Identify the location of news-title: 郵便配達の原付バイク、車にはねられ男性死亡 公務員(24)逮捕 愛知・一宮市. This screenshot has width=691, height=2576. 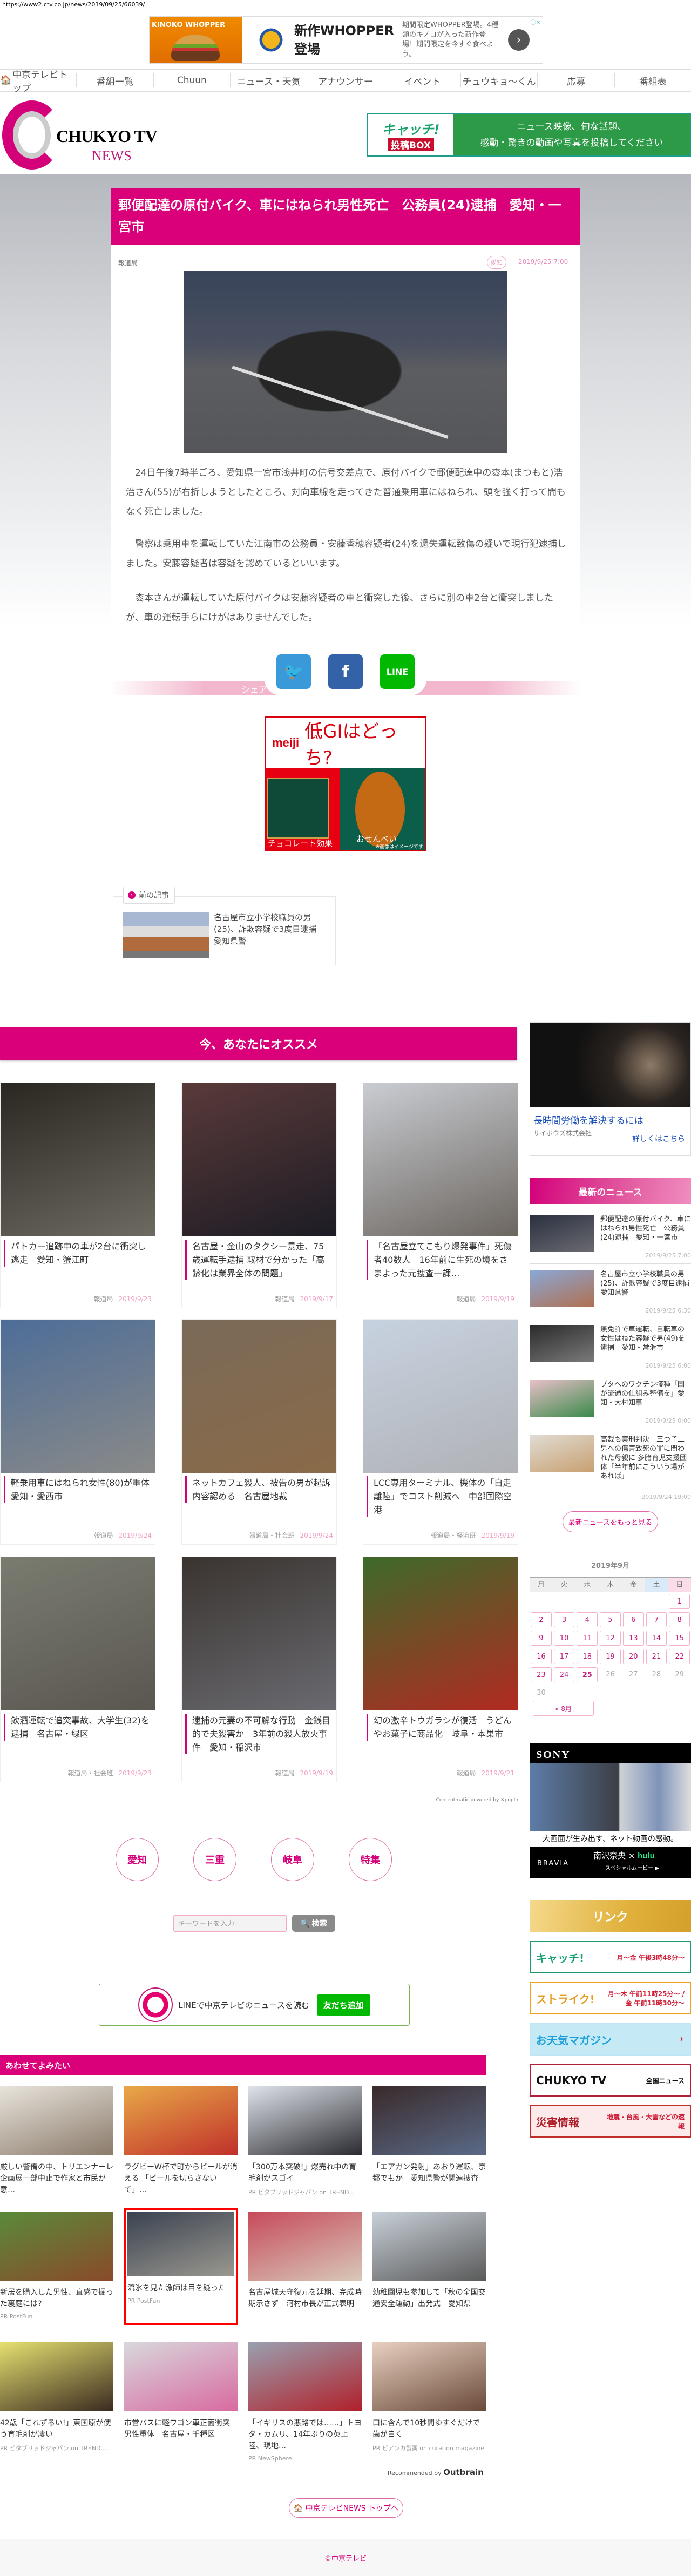
(645, 1229).